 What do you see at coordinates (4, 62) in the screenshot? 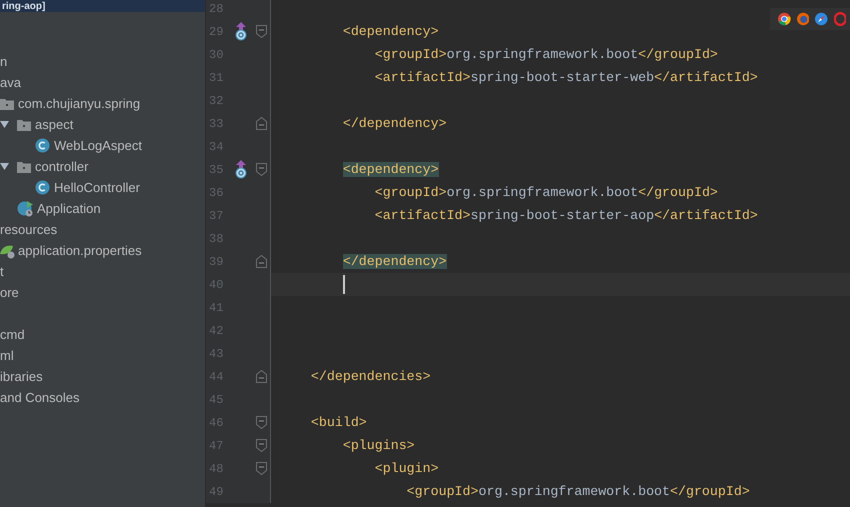
I see `tree-item-label: n` at bounding box center [4, 62].